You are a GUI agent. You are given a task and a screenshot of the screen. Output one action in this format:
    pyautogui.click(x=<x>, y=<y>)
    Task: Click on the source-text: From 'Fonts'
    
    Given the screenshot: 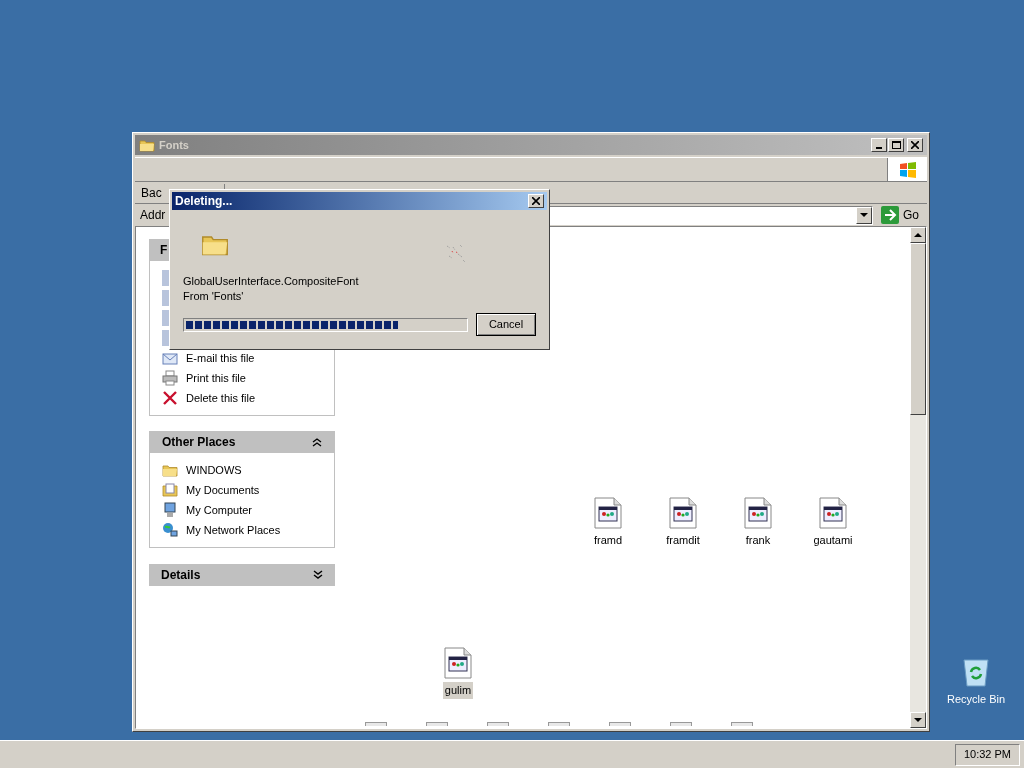 What is the action you would take?
    pyautogui.click(x=214, y=296)
    